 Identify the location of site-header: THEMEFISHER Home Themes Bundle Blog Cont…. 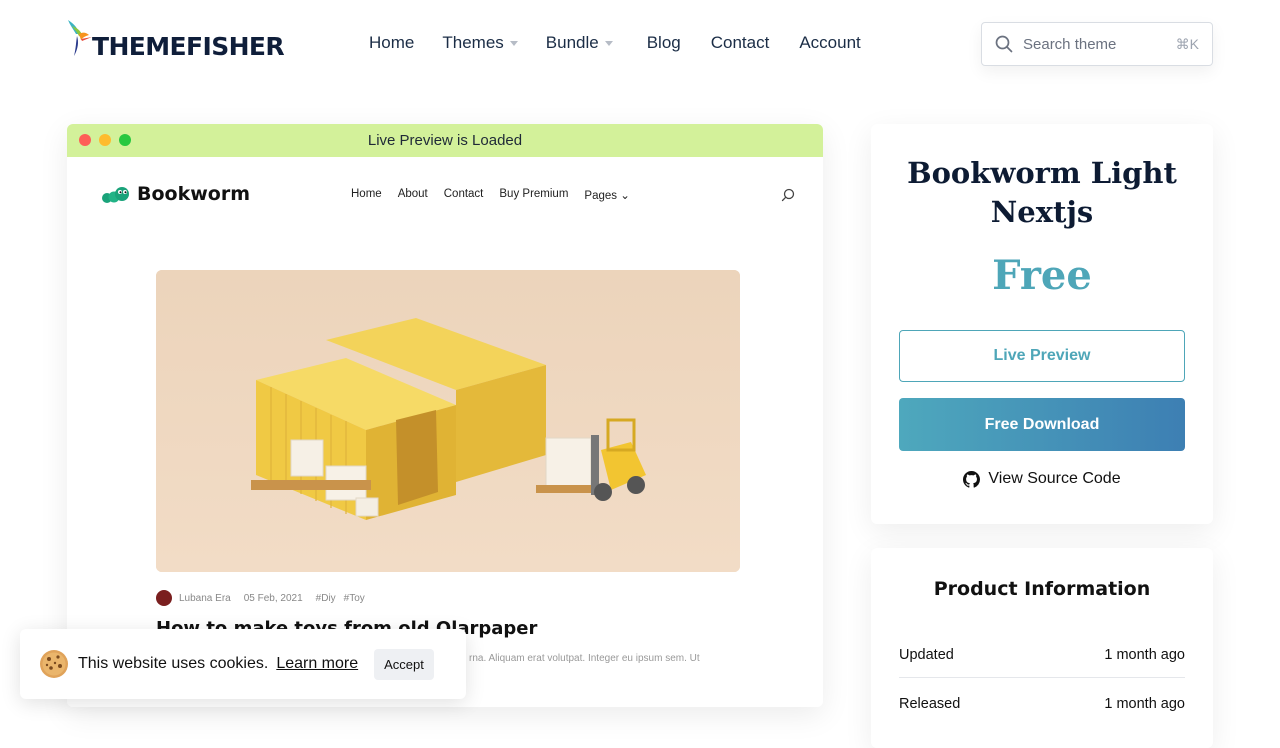
(640, 45).